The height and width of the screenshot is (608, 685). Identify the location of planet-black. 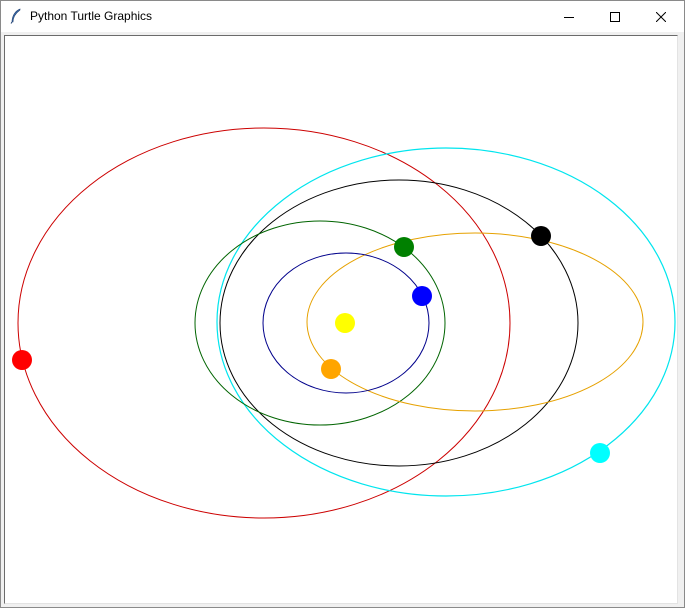
(541, 236).